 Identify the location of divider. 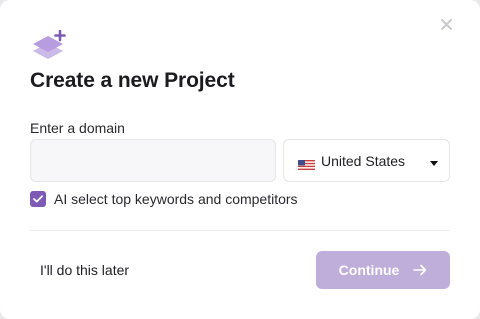
(240, 230).